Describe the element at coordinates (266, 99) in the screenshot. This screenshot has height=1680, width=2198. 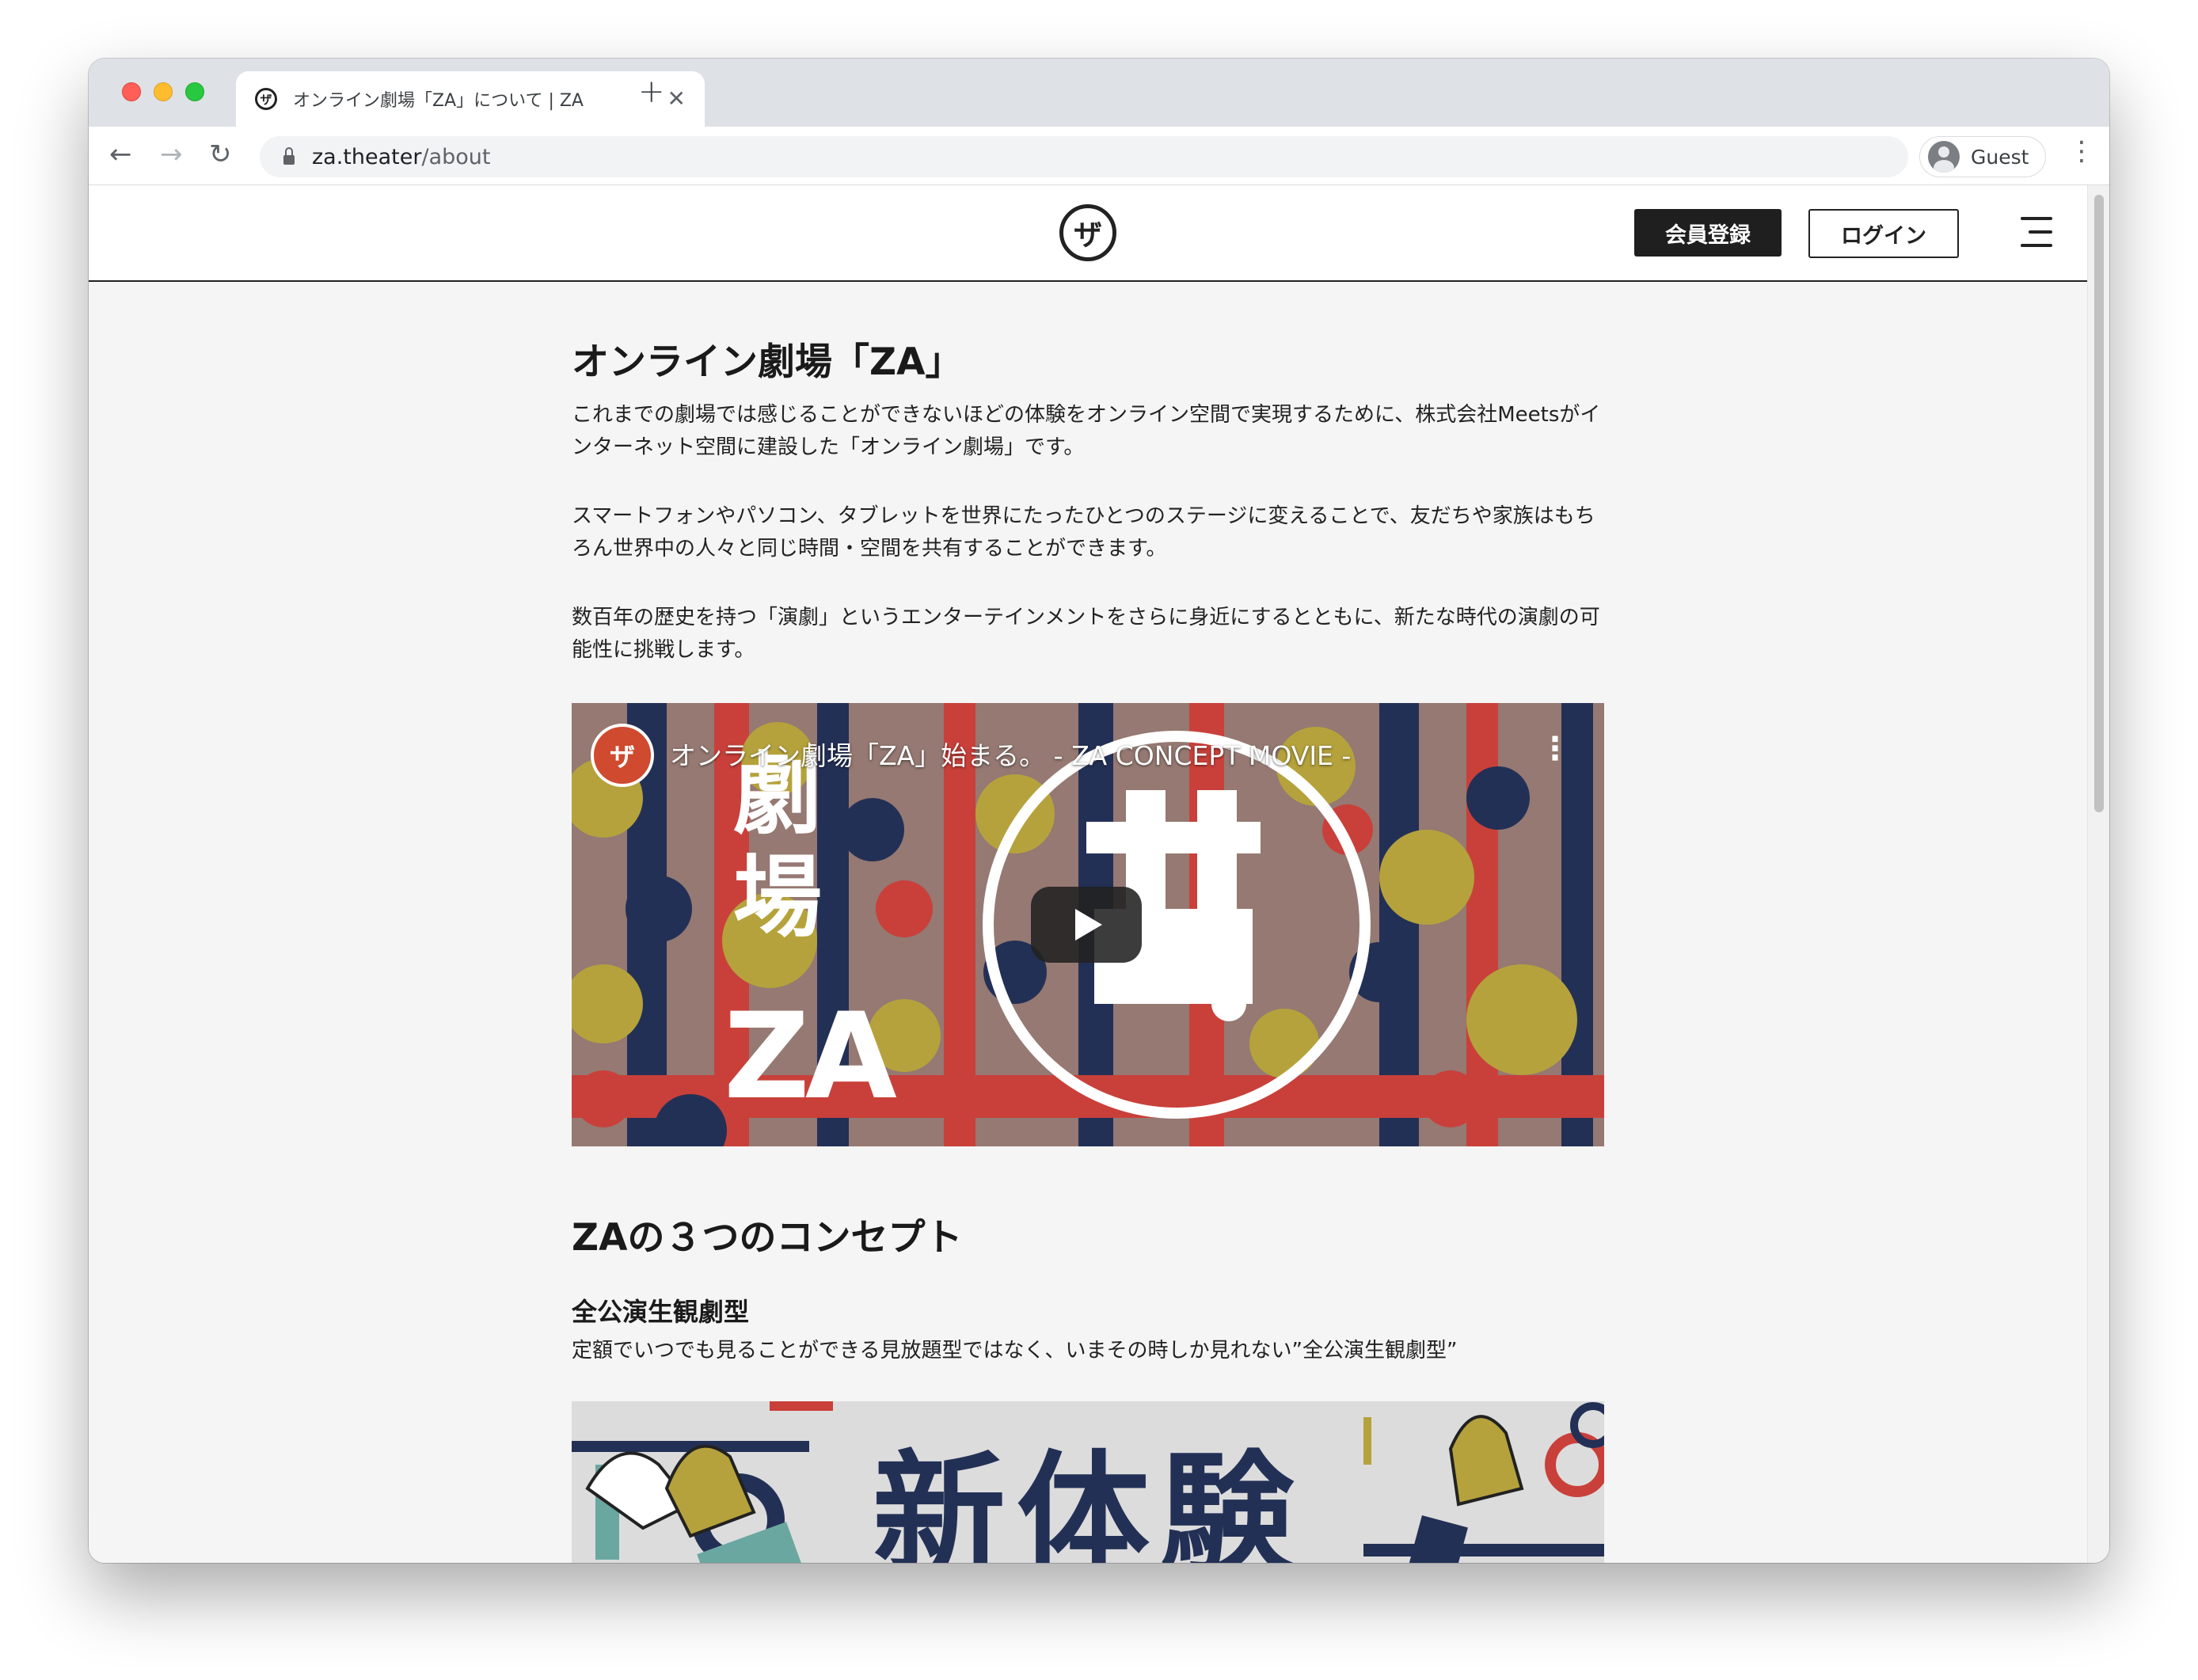
I see `za-favicon-icon: ザ` at that location.